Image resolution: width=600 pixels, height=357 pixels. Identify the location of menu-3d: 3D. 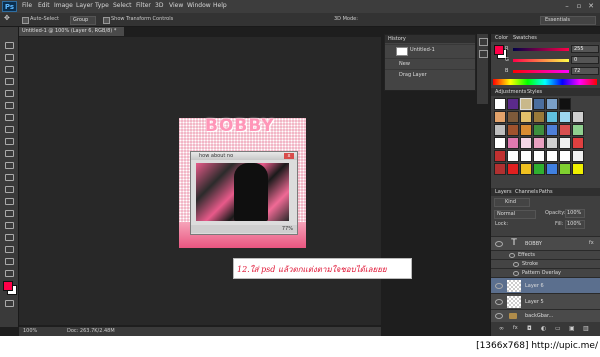
(159, 5).